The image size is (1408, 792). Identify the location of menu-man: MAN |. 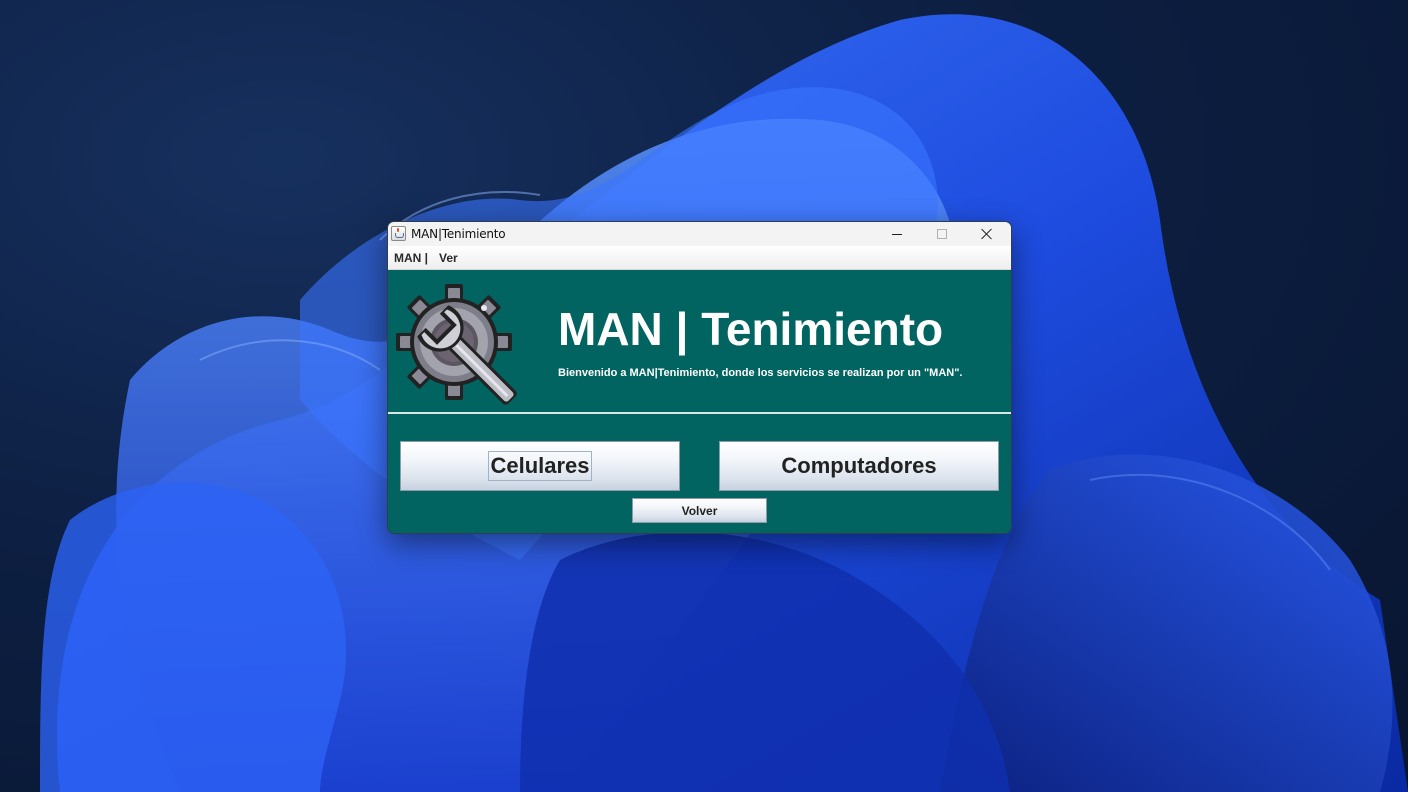
(411, 258).